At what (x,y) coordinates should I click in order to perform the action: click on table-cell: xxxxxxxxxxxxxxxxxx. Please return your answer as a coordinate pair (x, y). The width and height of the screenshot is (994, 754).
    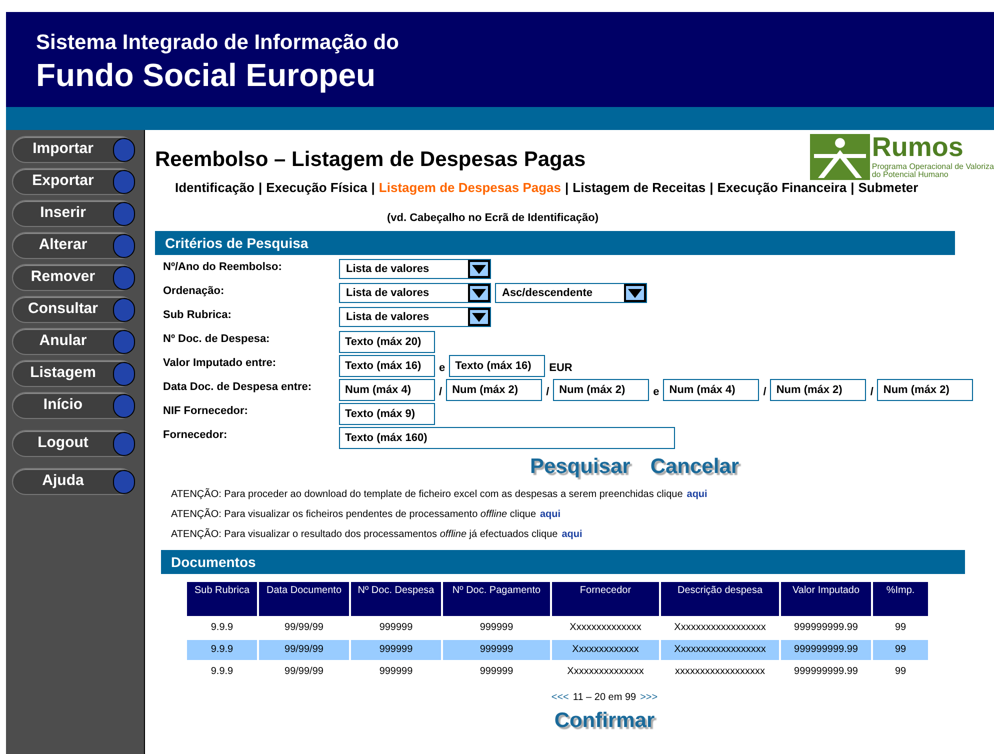
    Looking at the image, I should click on (720, 672).